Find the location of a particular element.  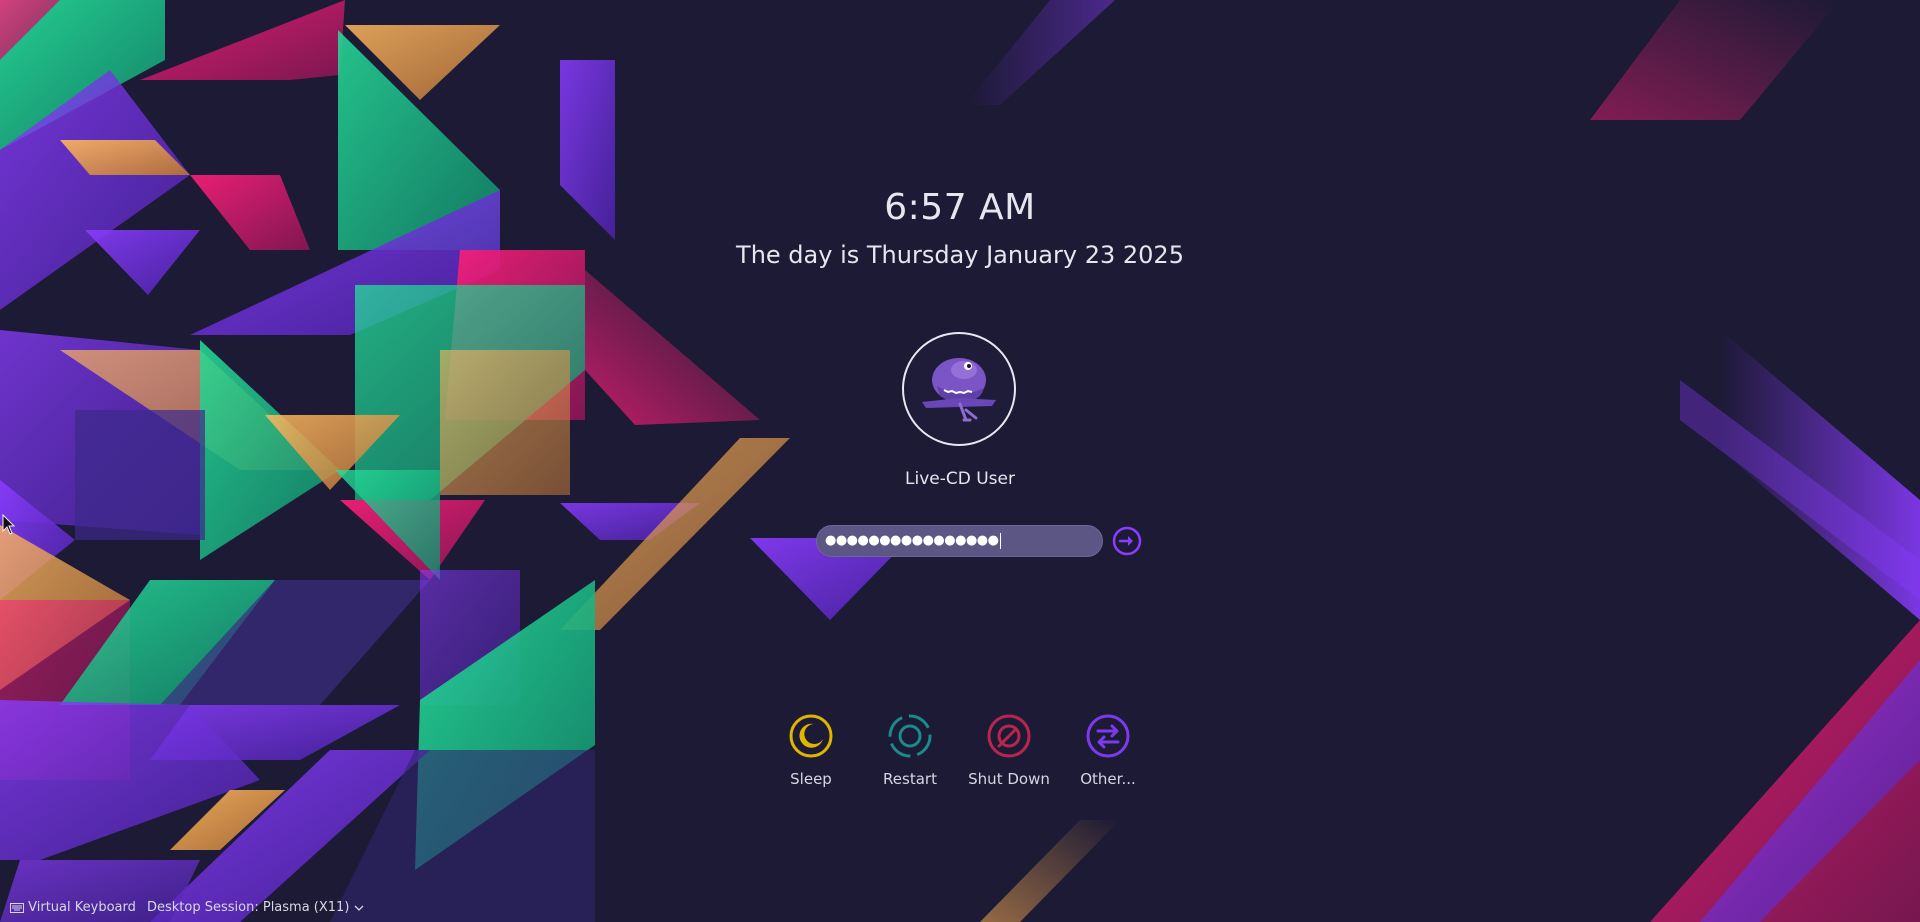

switch-user-icon is located at coordinates (1108, 736).